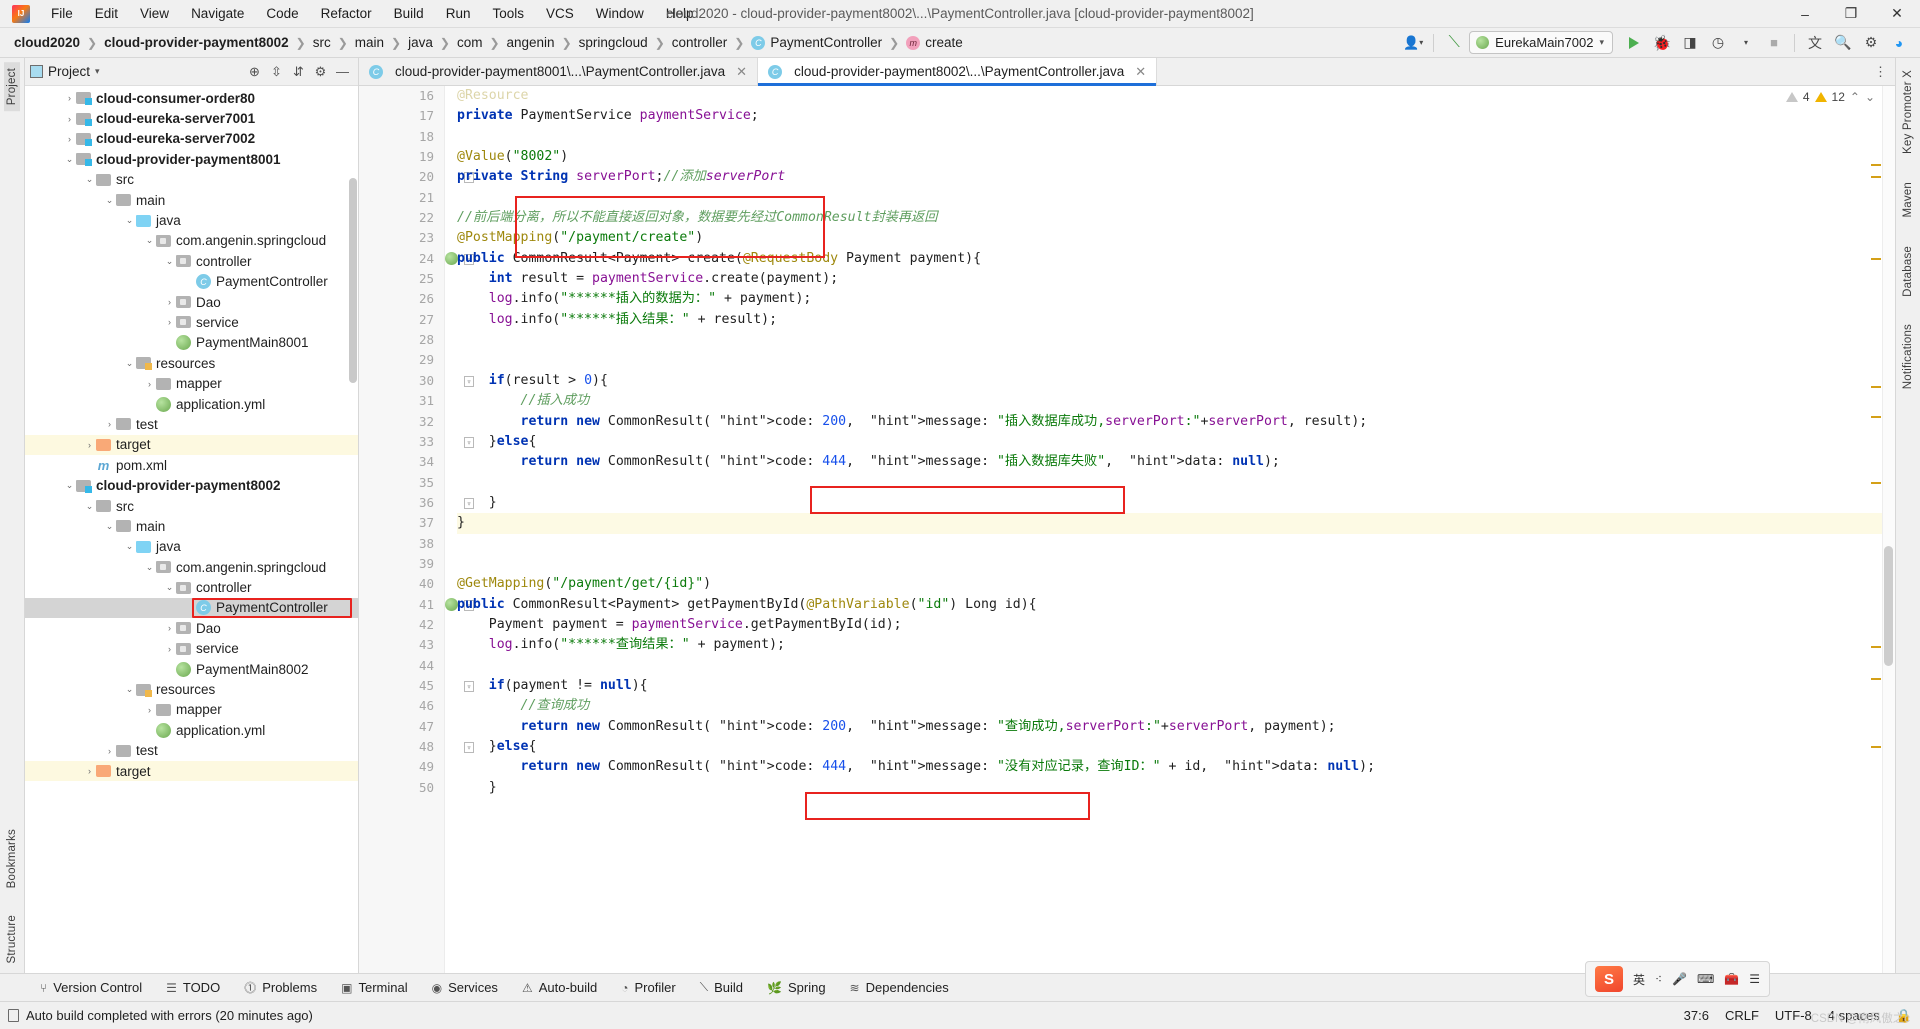 The height and width of the screenshot is (1029, 1920). Describe the element at coordinates (191, 261) in the screenshot. I see `tree-node-controller: ⌄ controller` at that location.